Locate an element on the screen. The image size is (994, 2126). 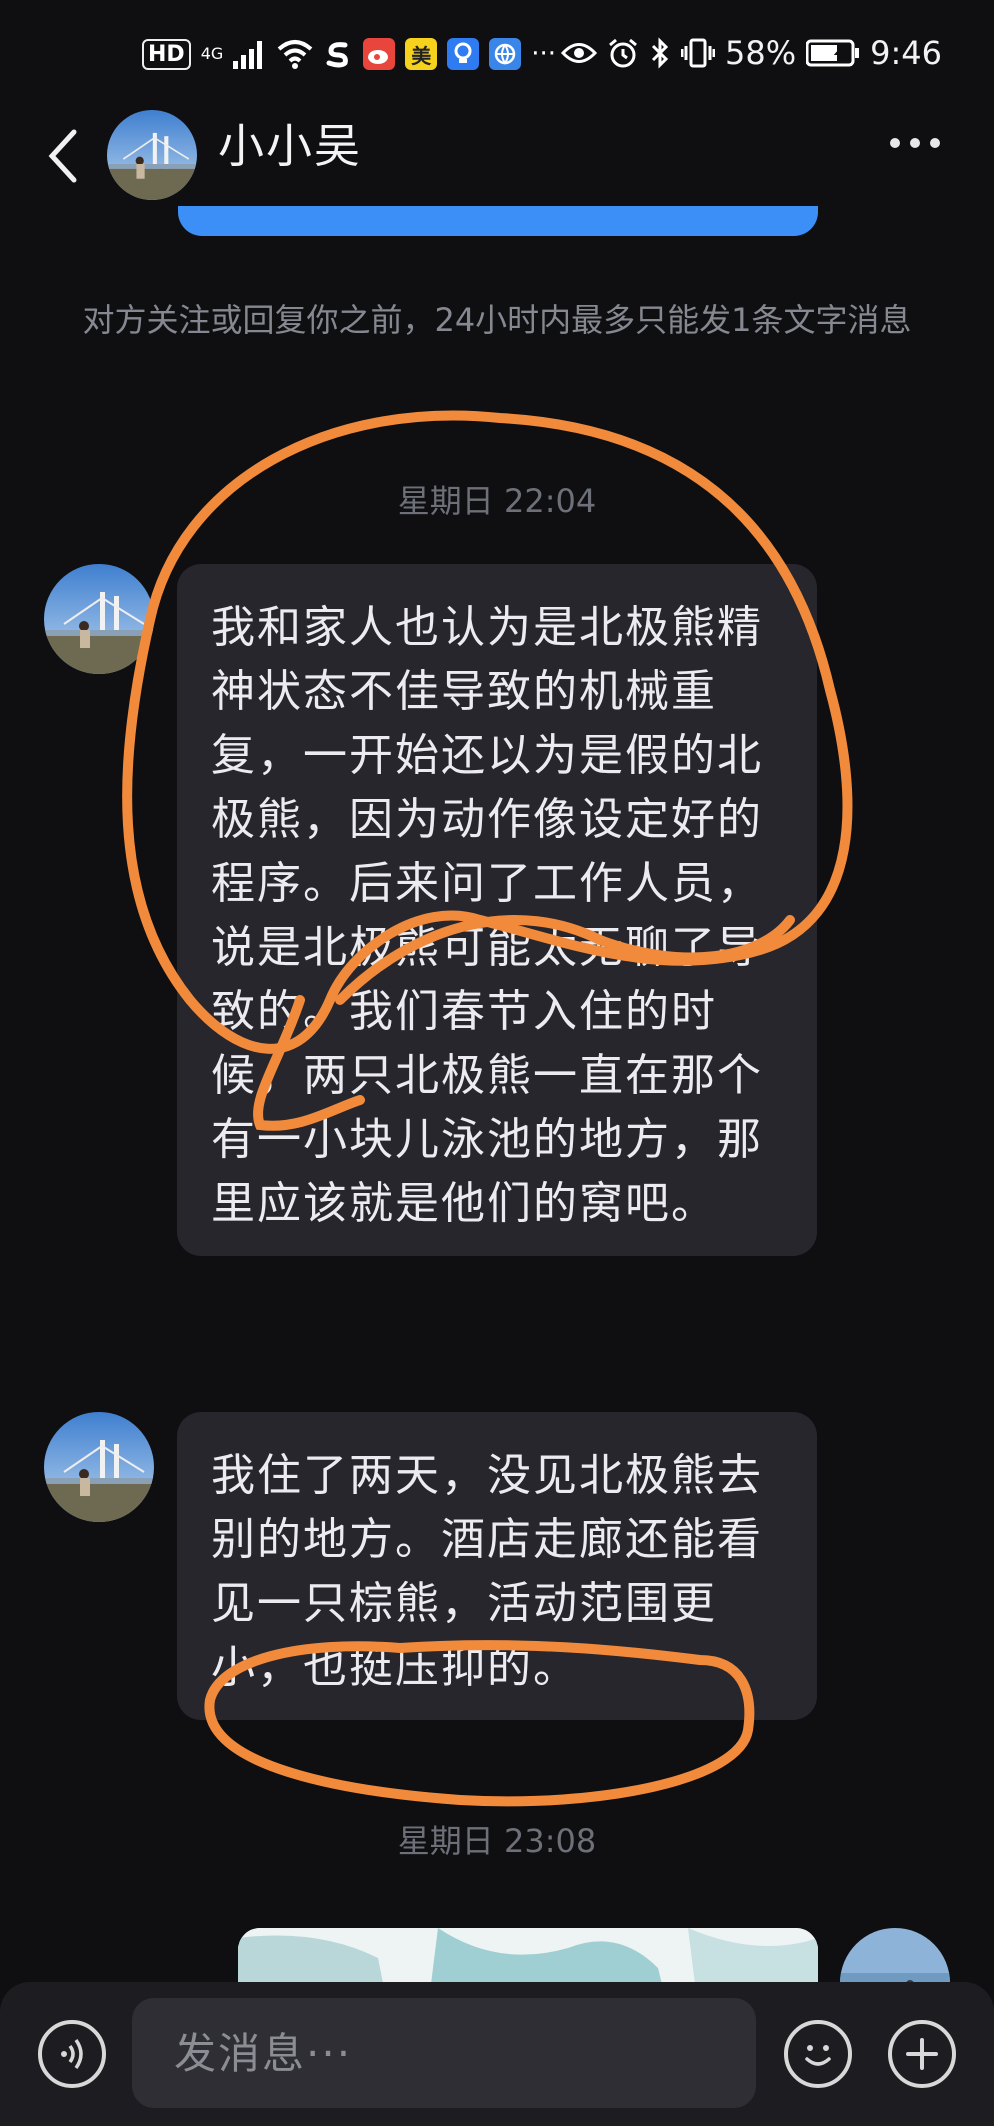
voice-icon is located at coordinates (72, 2054).